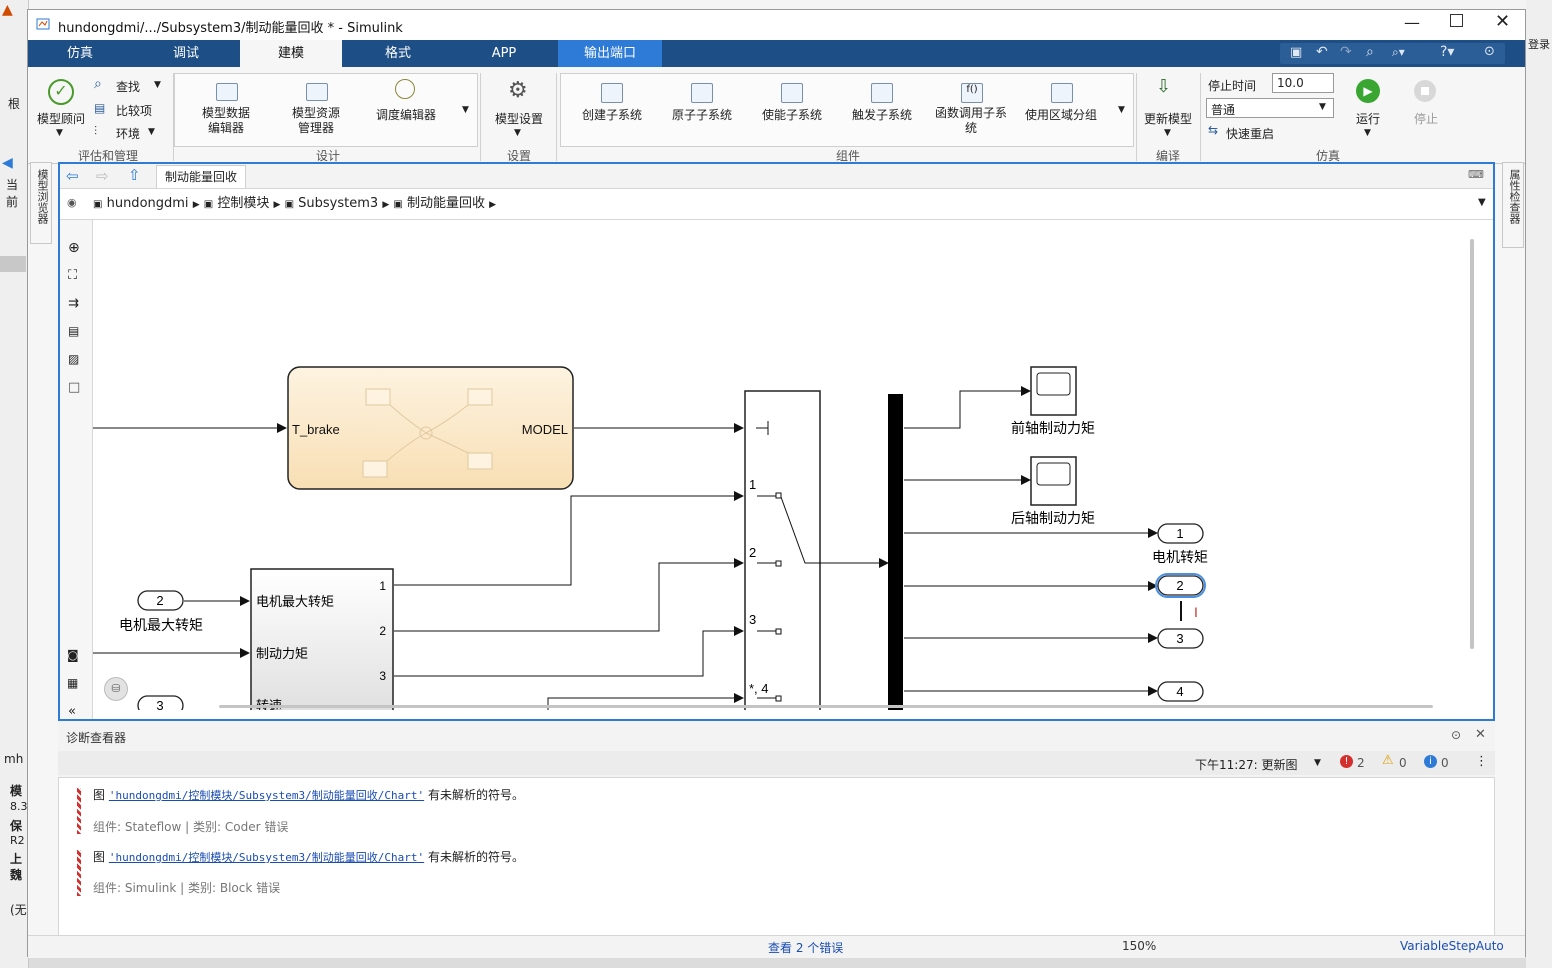  Describe the element at coordinates (291, 53) in the screenshot. I see `tab-modeling: 建模` at that location.